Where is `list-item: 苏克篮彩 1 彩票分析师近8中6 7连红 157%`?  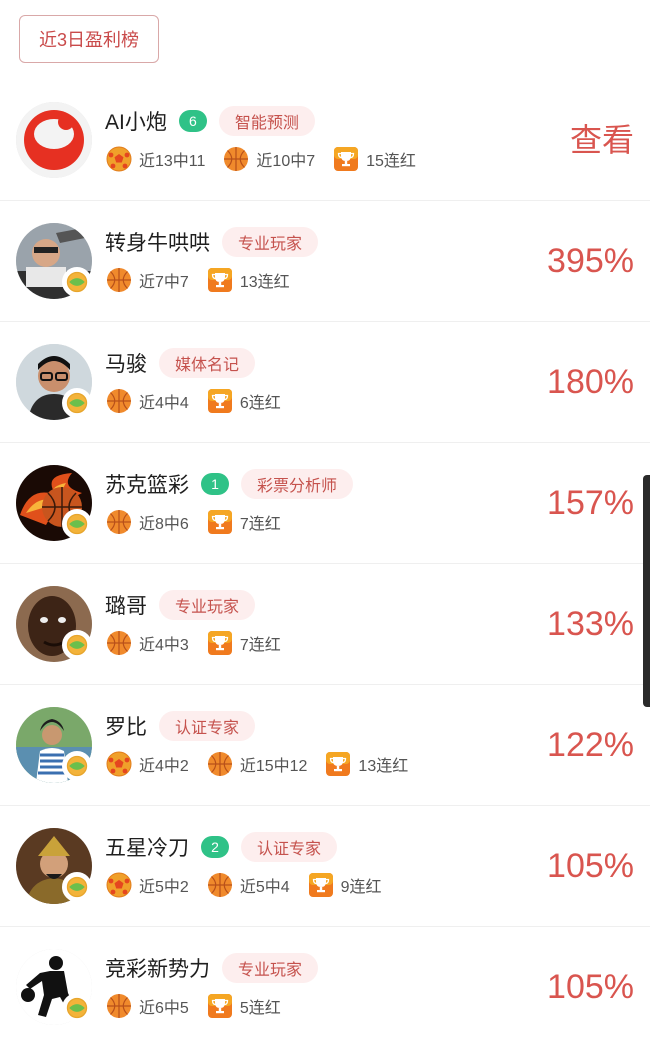 list-item: 苏克篮彩 1 彩票分析师近8中6 7连红 157% is located at coordinates (325, 503).